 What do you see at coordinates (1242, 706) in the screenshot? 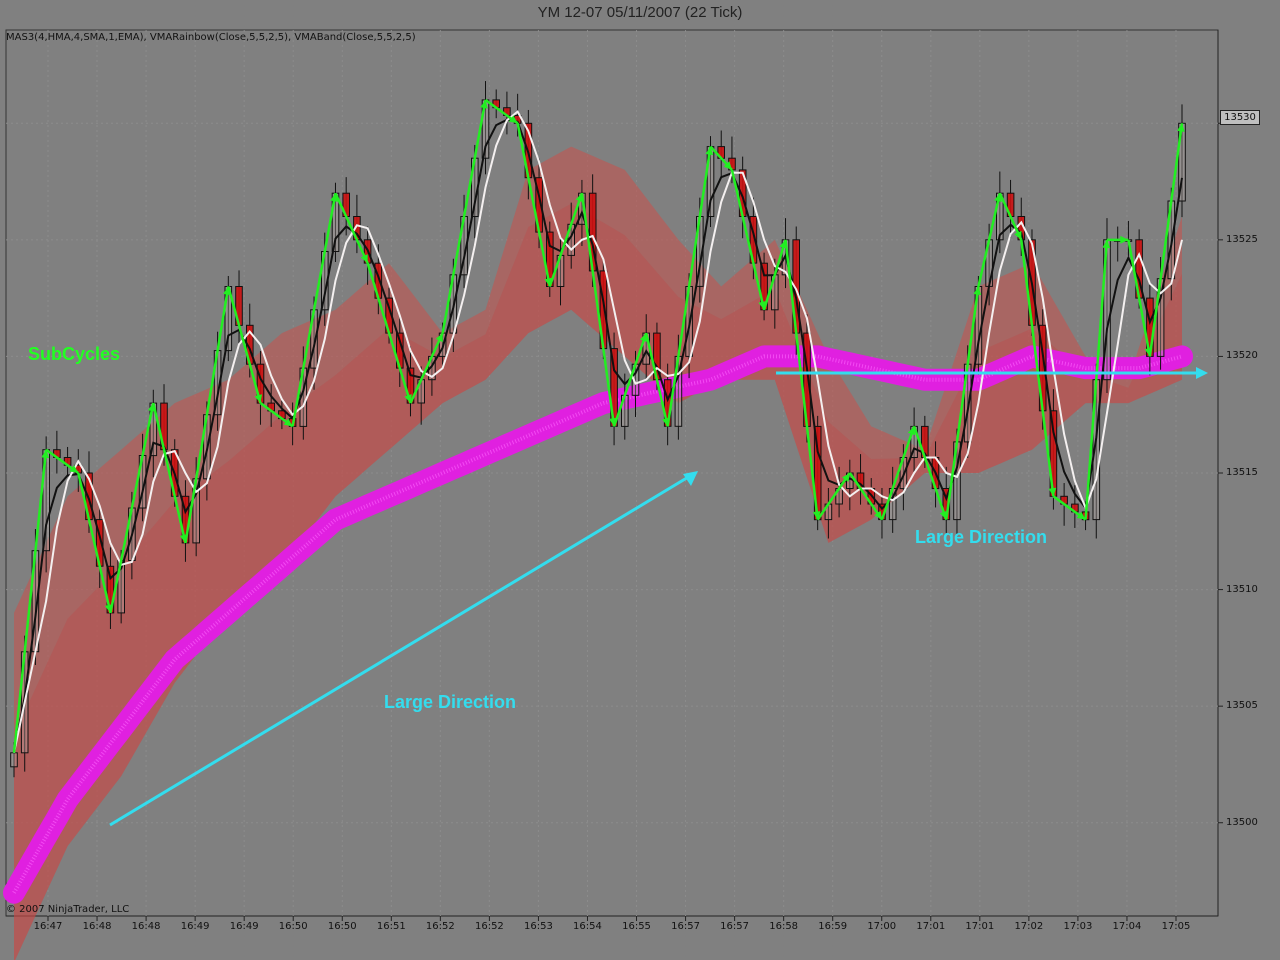
I see `y-tick-label: 13505` at bounding box center [1242, 706].